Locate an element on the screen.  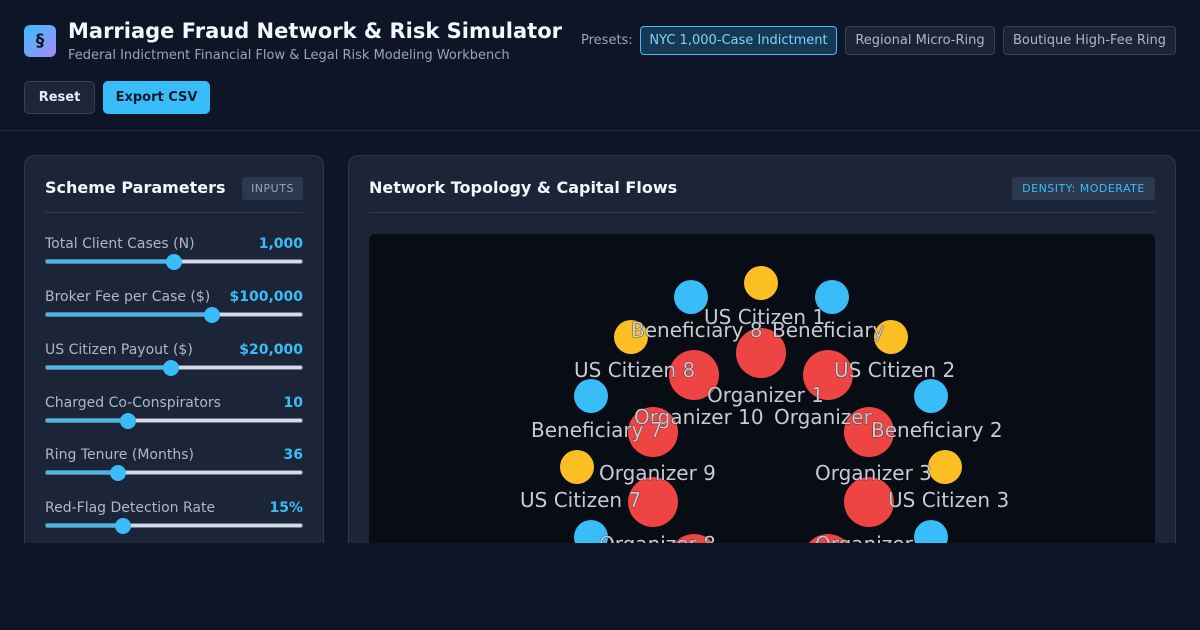
param-red-flag-detection: Red-Flag Detection Rate 15% is located at coordinates (174, 520).